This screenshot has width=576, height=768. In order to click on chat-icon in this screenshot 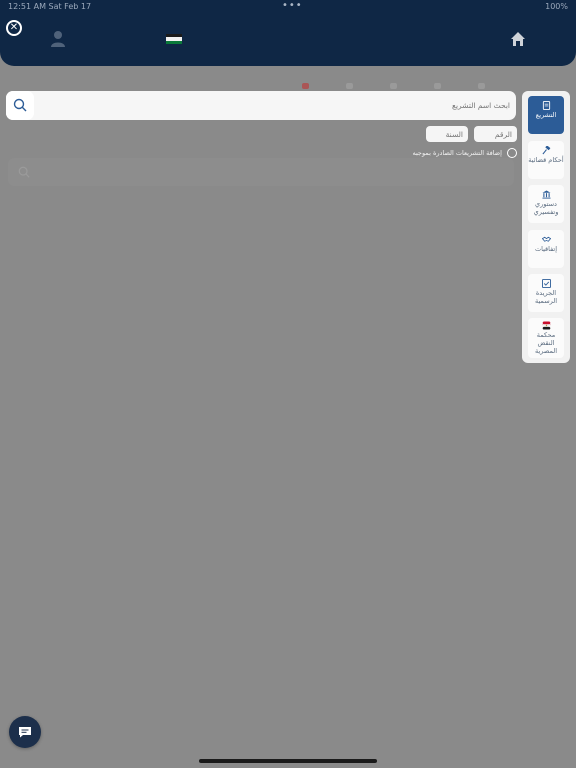, I will do `click(25, 732)`.